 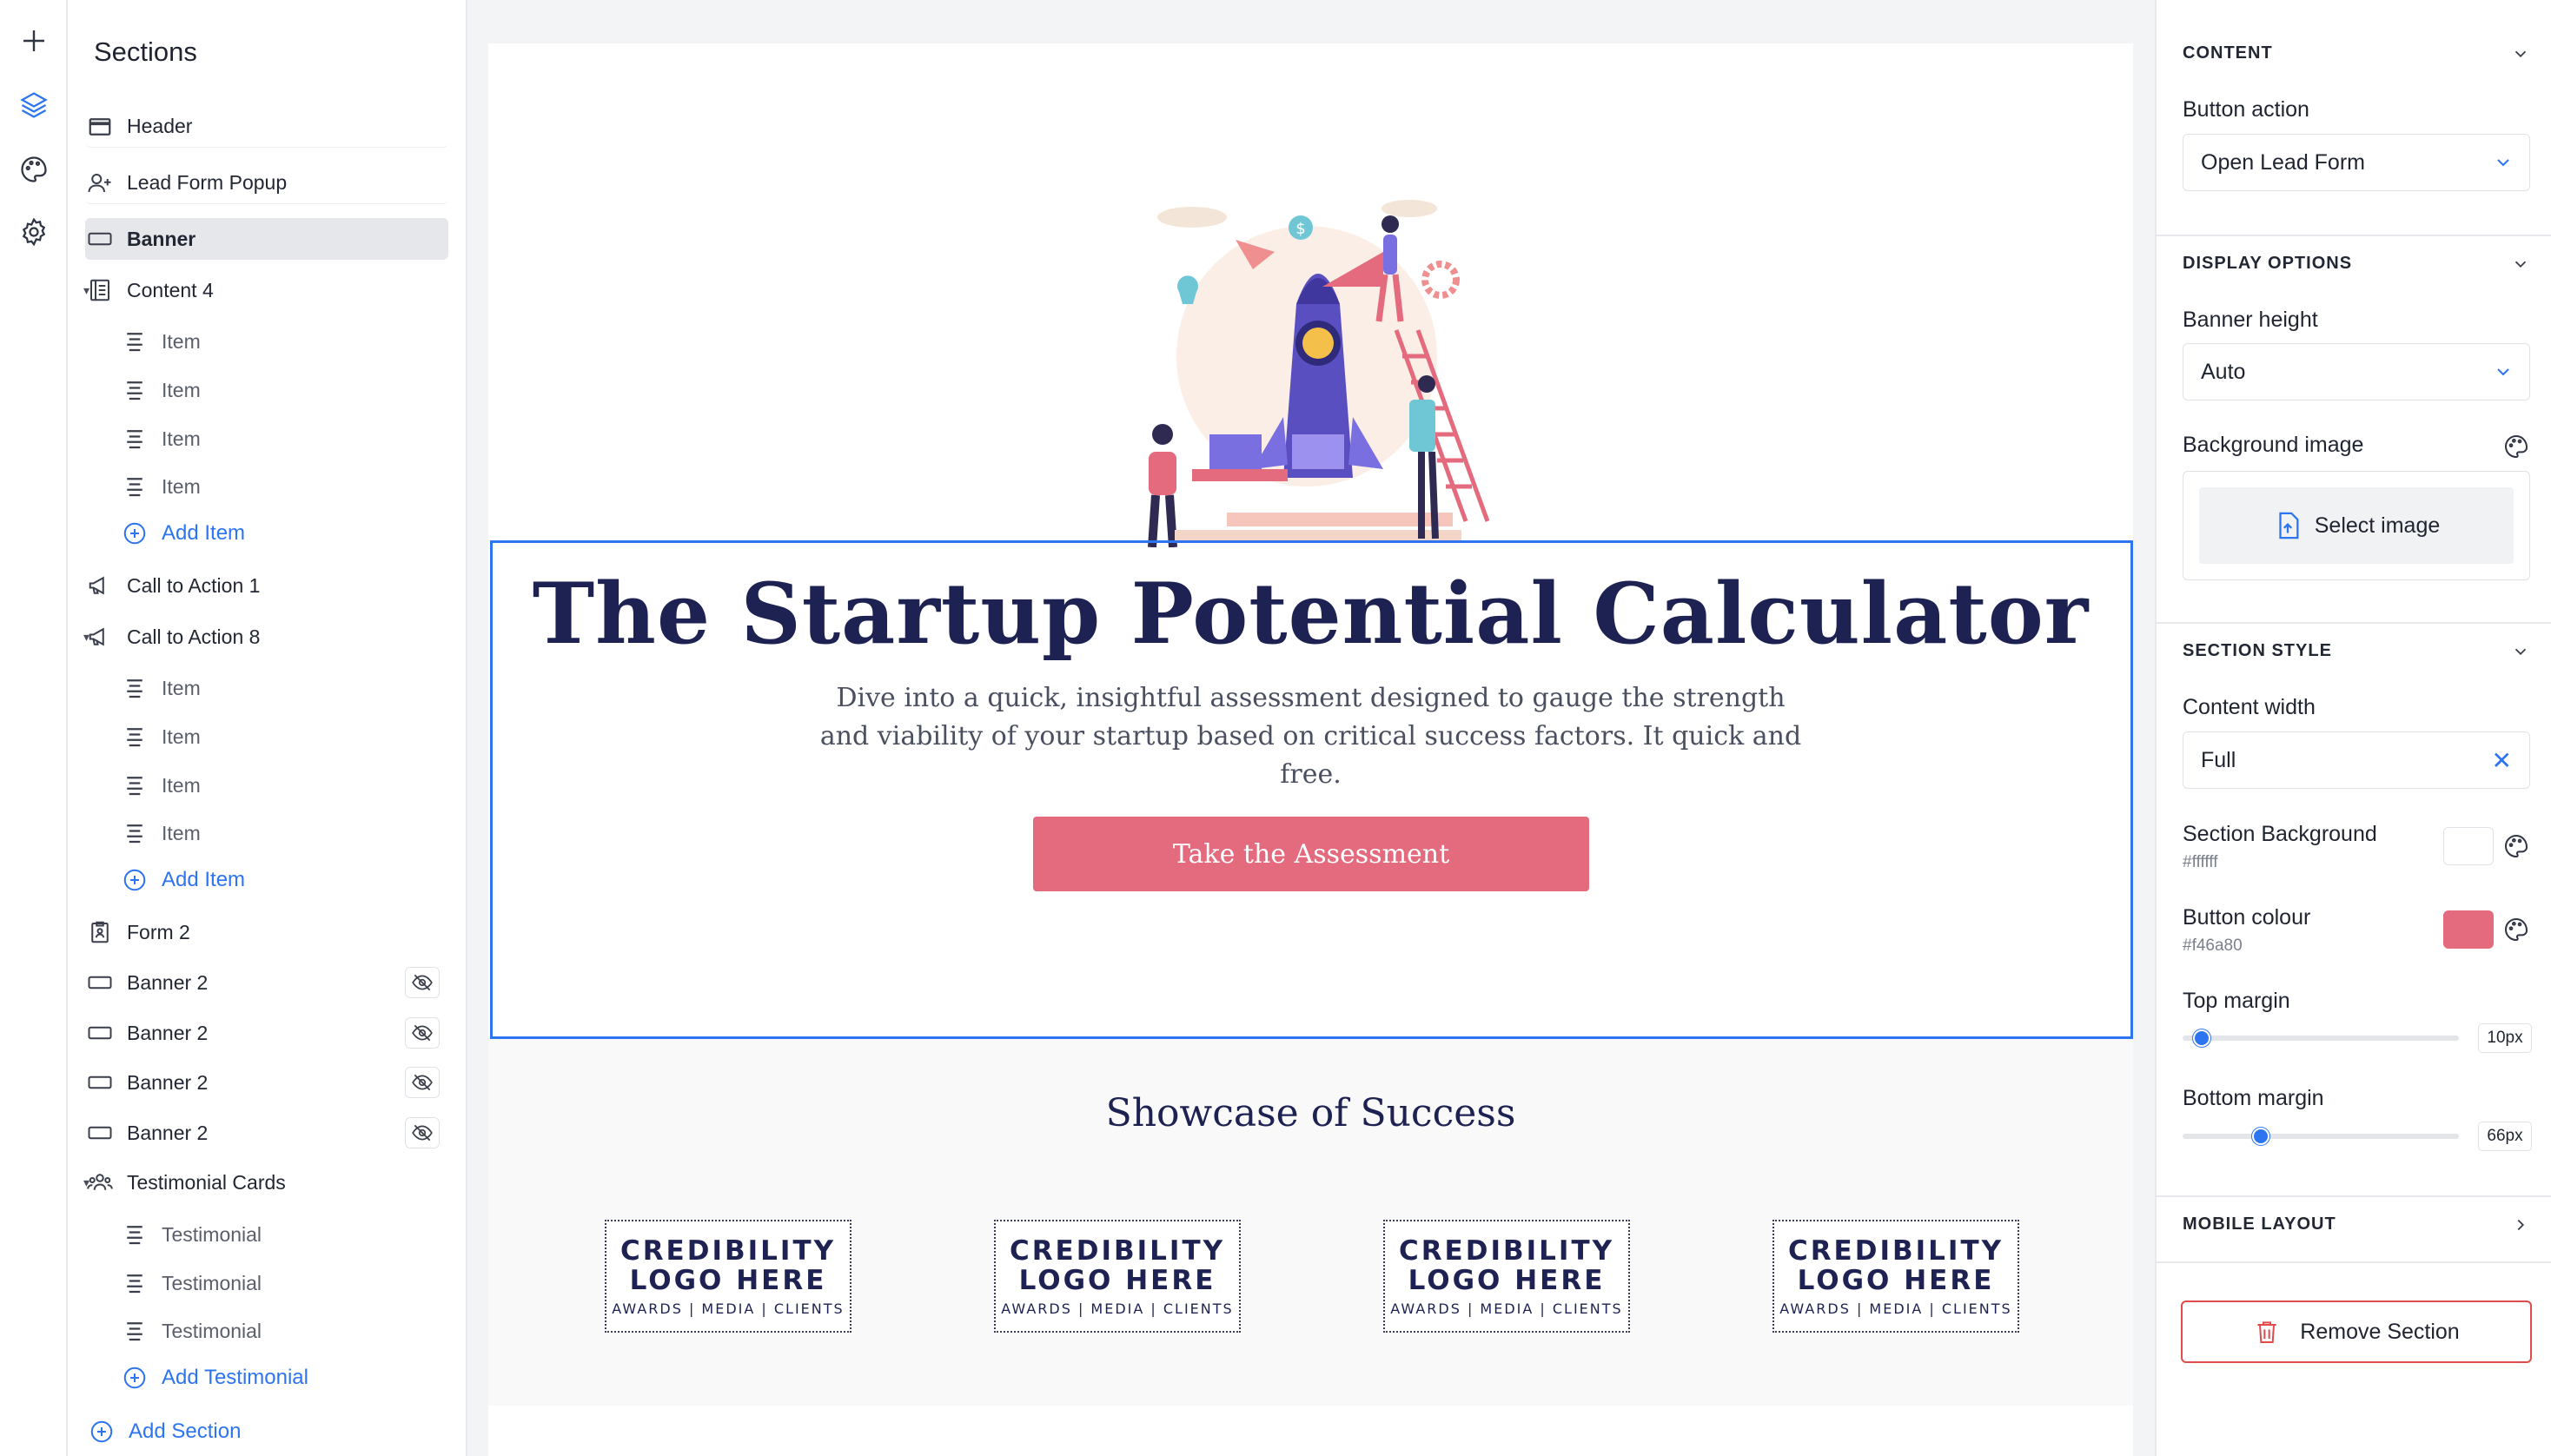 I want to click on section-background-value: #ffffff, so click(x=2200, y=862).